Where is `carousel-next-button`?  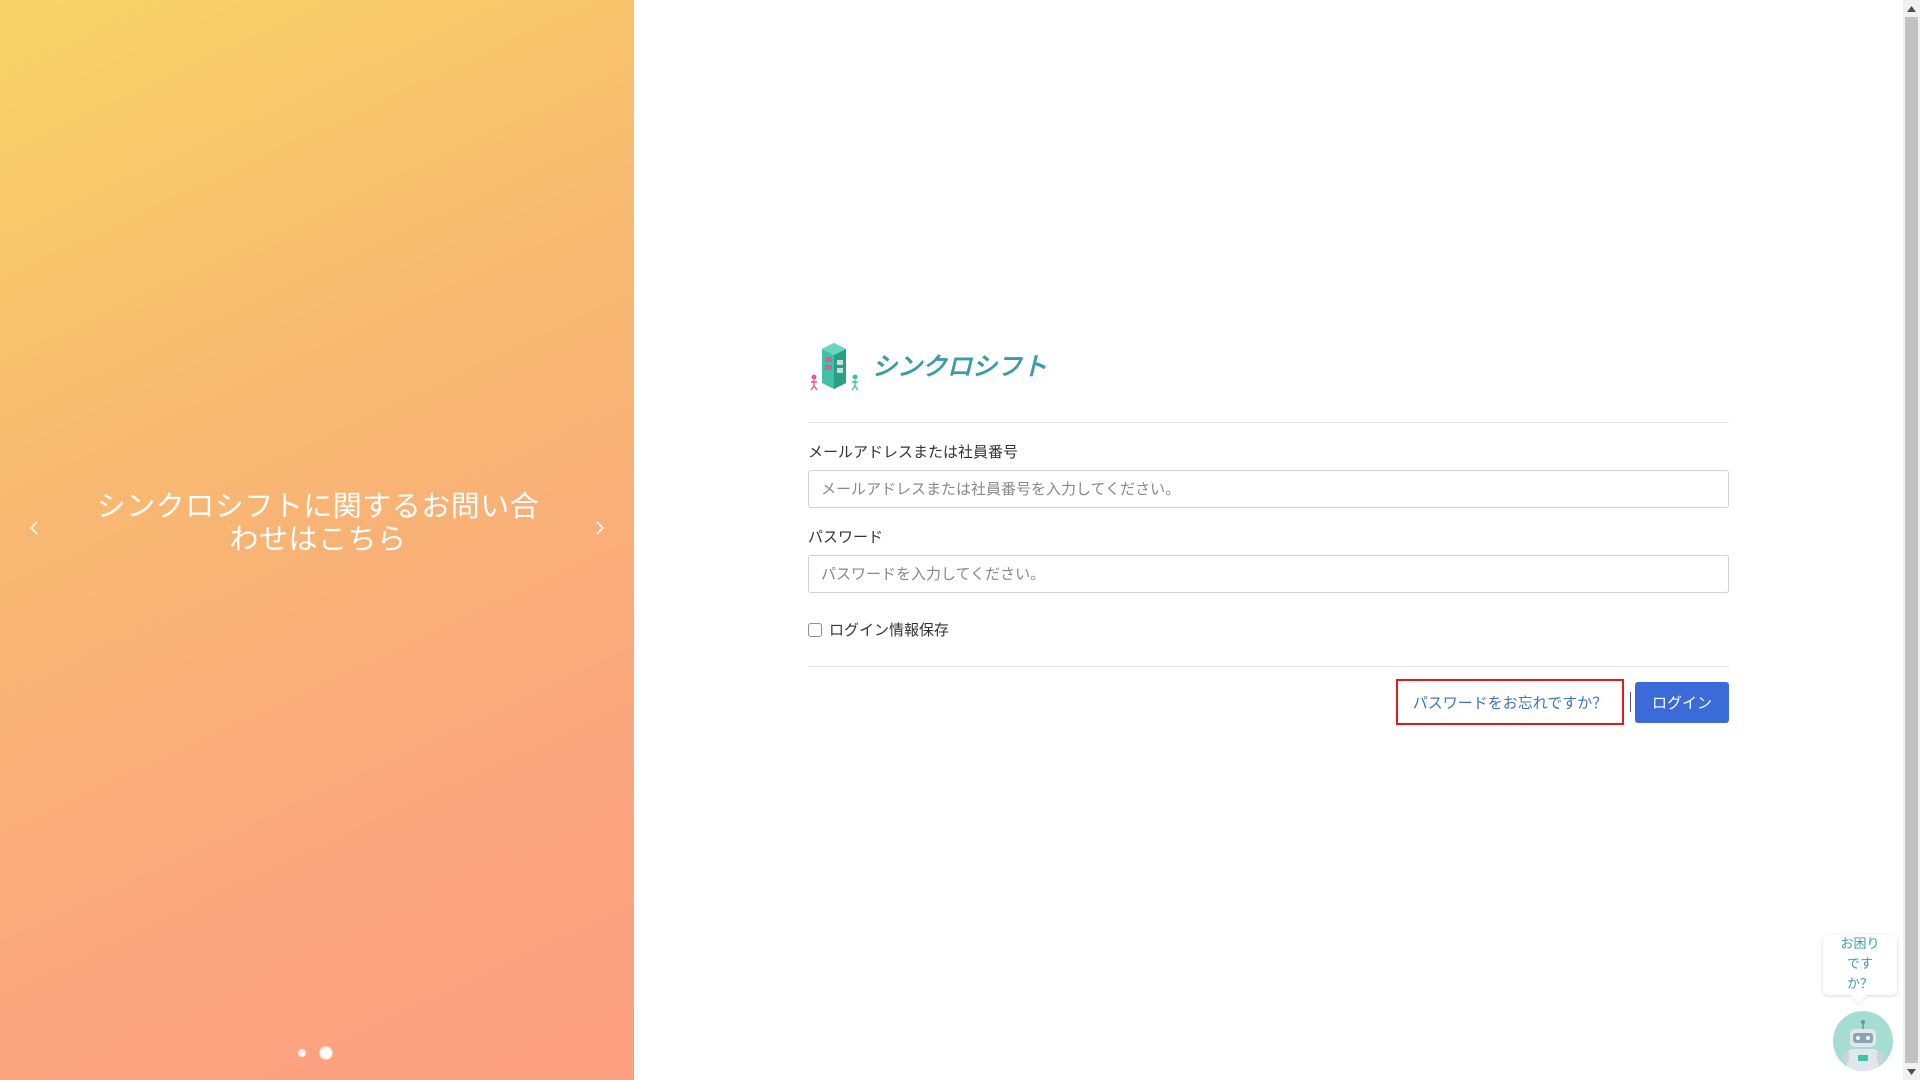 carousel-next-button is located at coordinates (600, 528).